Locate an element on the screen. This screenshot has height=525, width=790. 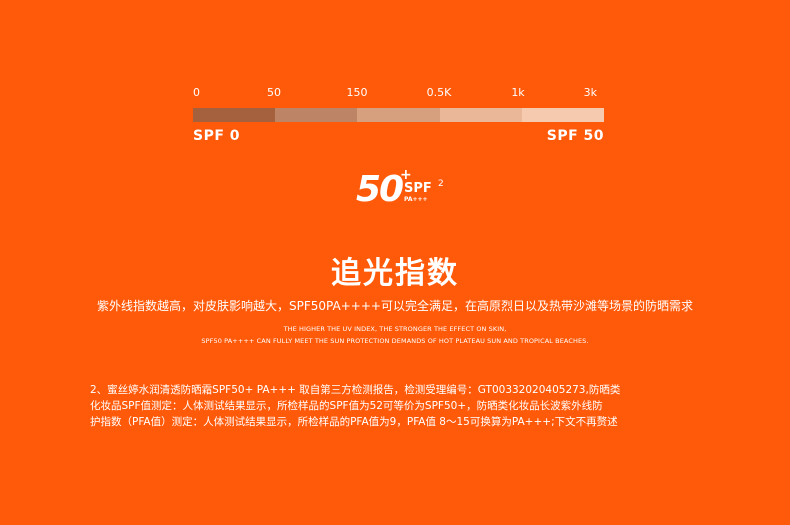
tick-label: 1k is located at coordinates (518, 92).